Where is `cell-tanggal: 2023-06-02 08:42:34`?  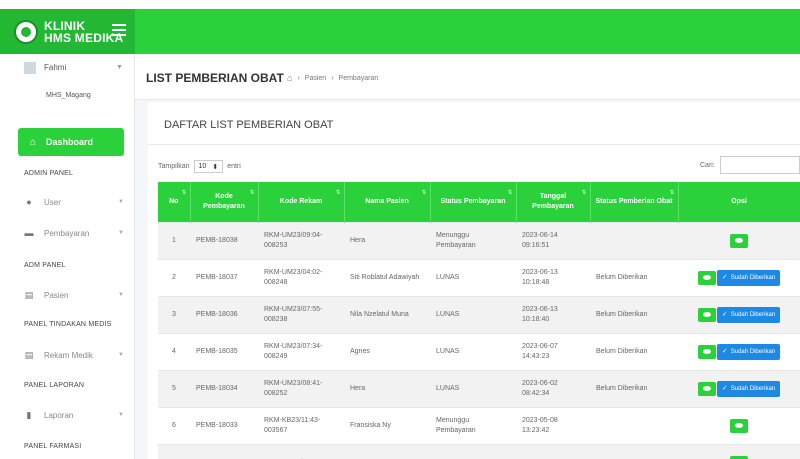 cell-tanggal: 2023-06-02 08:42:34 is located at coordinates (553, 388).